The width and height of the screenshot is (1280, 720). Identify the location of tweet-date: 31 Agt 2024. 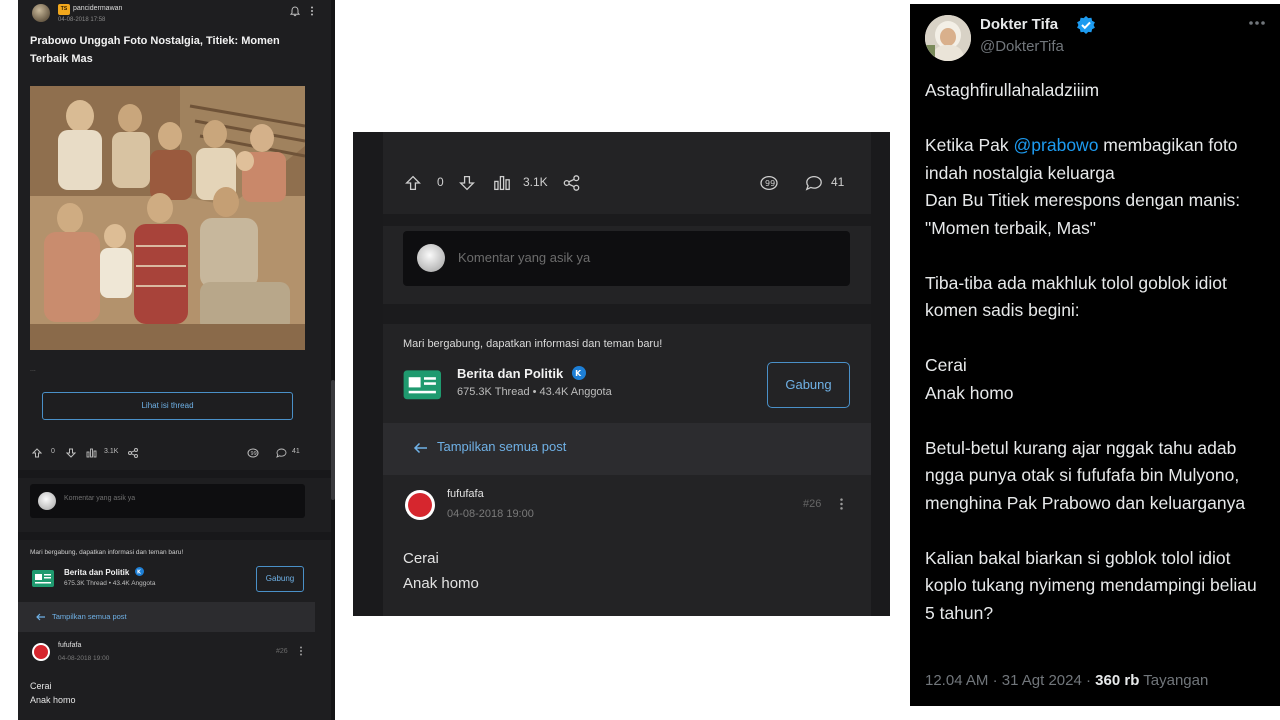
(1042, 680).